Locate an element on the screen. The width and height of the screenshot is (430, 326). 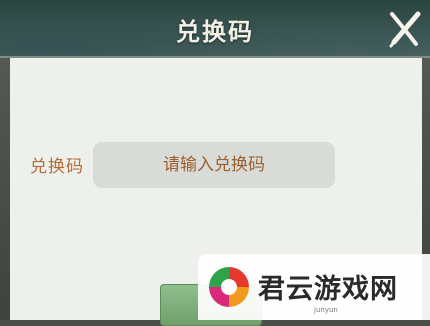
redeem-code-input is located at coordinates (214, 165).